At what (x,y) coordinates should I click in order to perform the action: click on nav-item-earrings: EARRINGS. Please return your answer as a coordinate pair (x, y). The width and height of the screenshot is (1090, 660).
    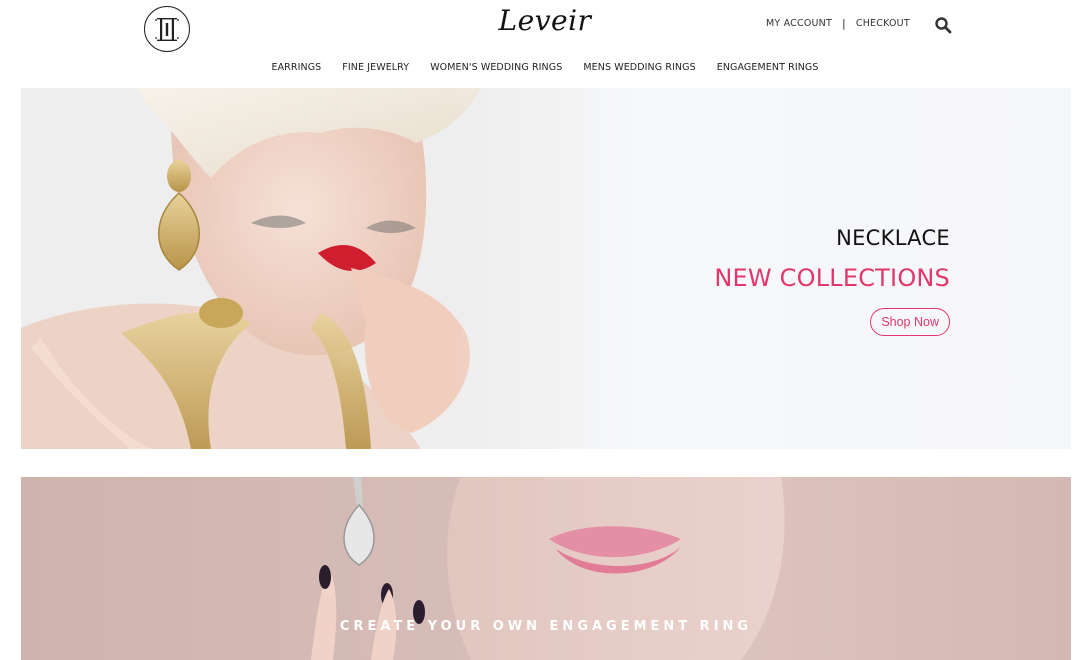
    Looking at the image, I should click on (296, 67).